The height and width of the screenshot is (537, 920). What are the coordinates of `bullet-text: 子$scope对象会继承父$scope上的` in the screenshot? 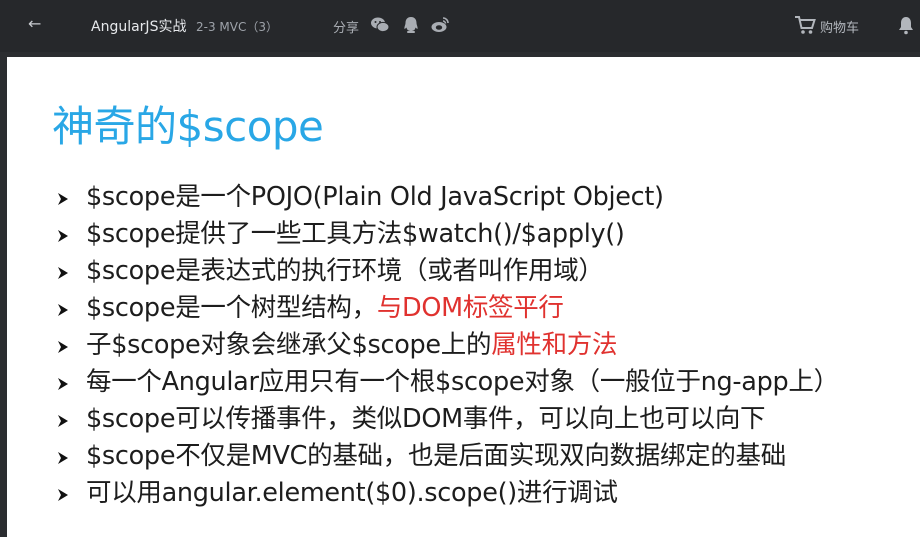 It's located at (289, 345).